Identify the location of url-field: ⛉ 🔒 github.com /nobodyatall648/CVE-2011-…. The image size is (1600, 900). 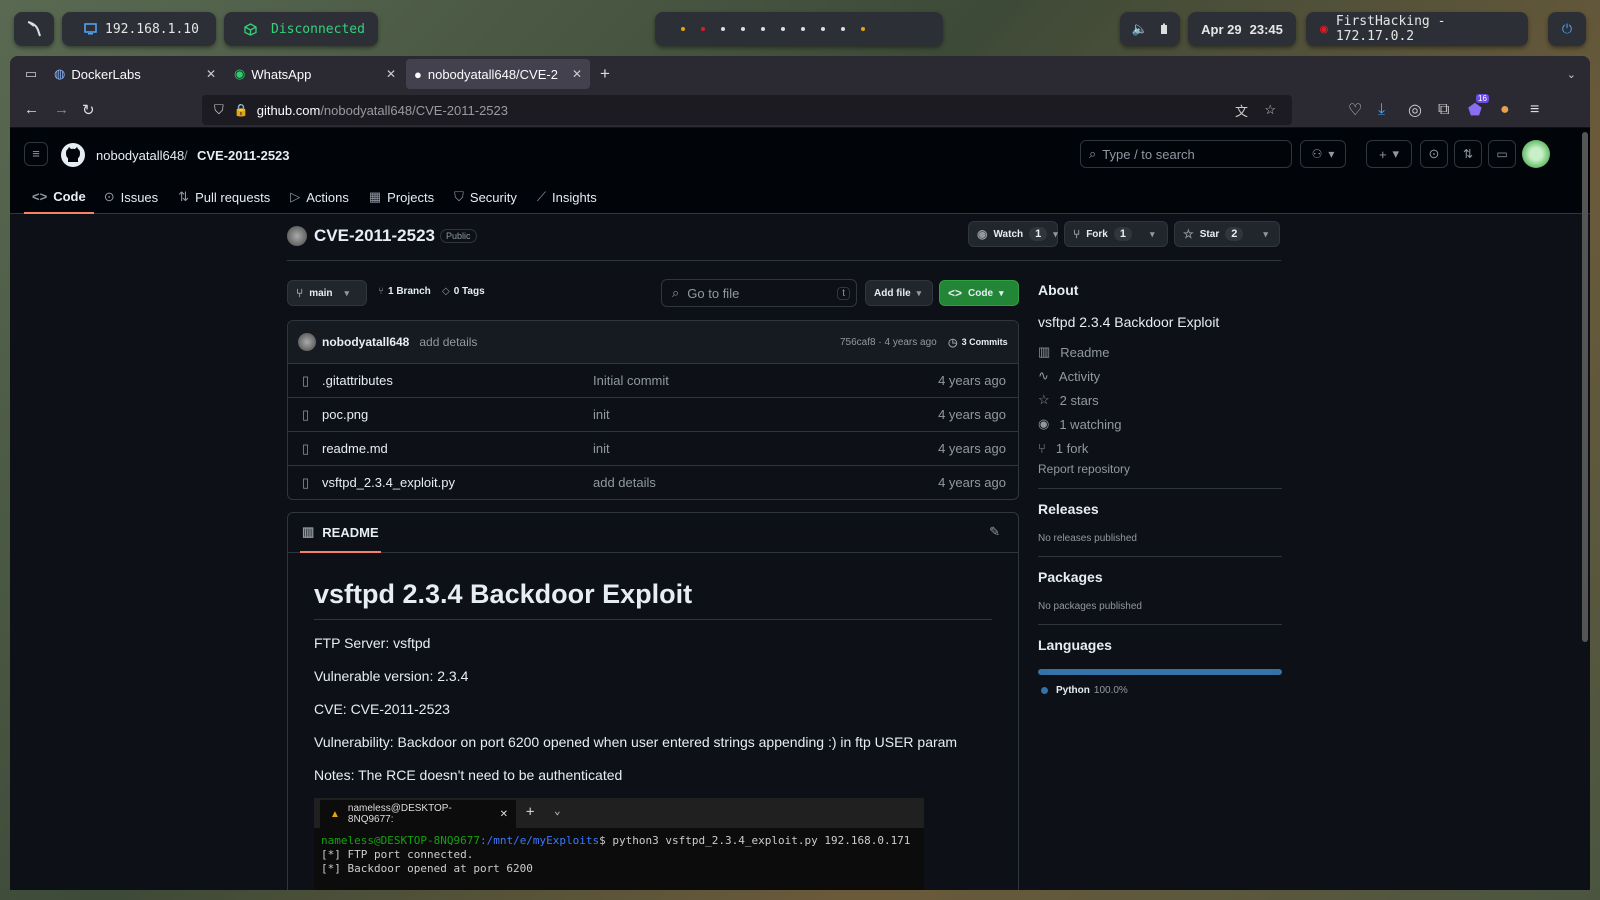
(747, 110).